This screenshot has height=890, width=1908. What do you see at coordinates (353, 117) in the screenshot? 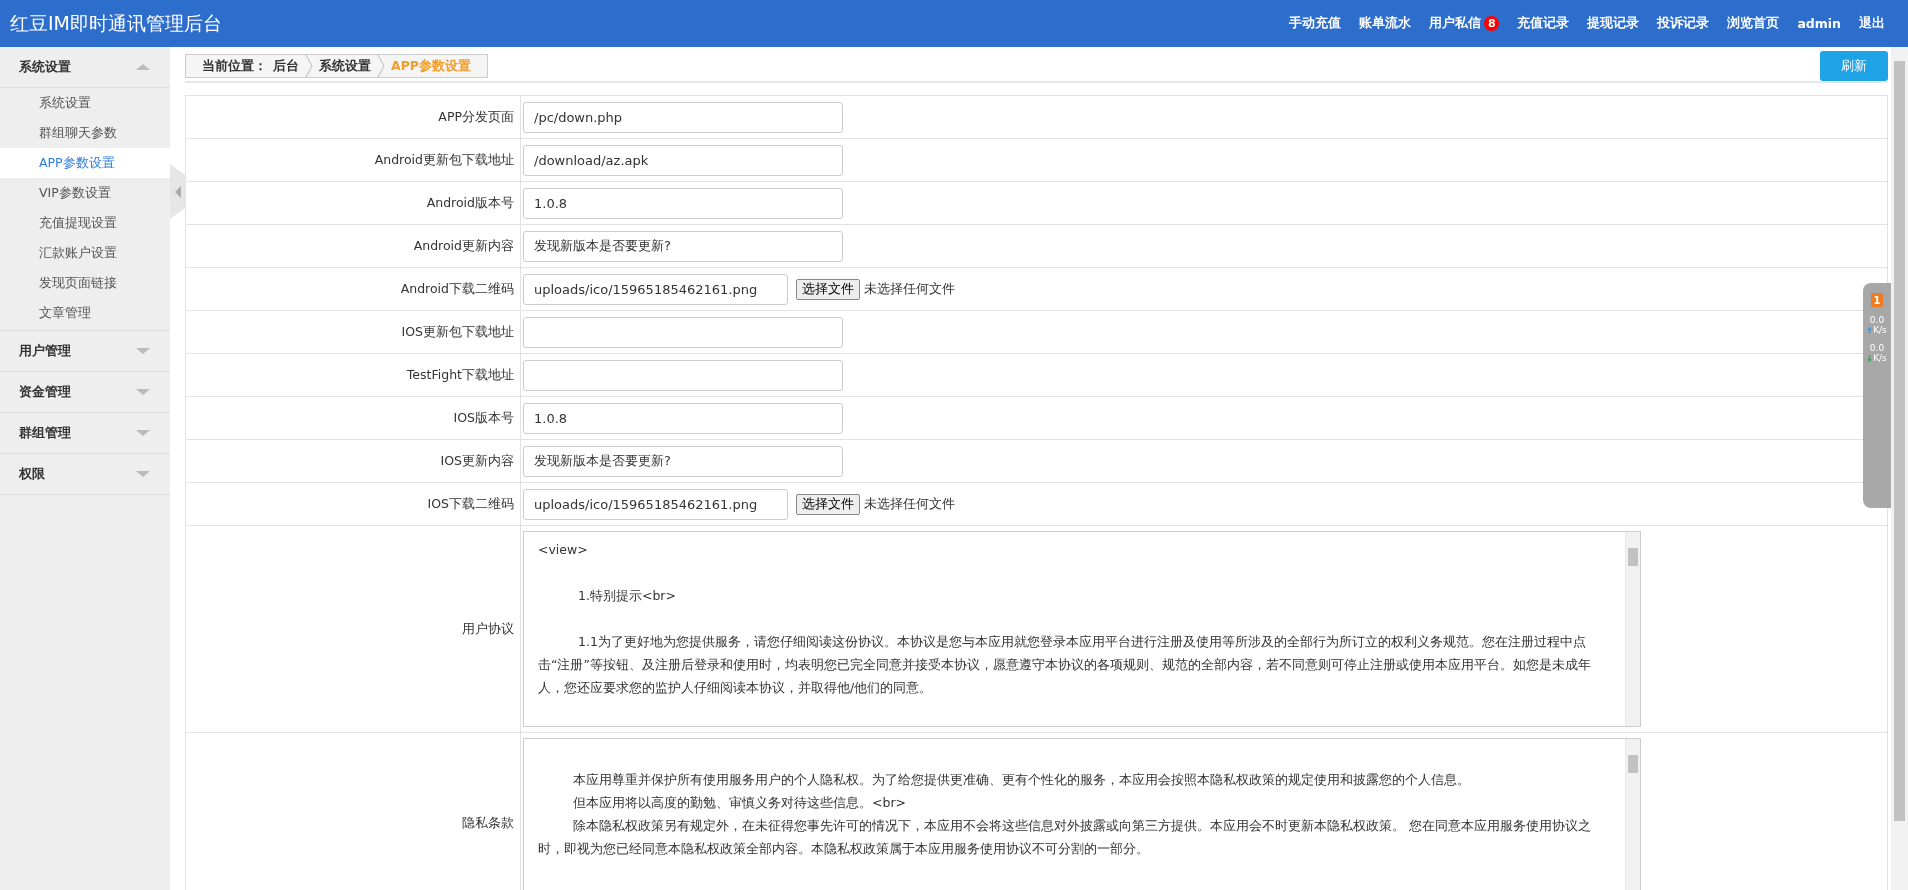
I see `field-label: APP分发页面` at bounding box center [353, 117].